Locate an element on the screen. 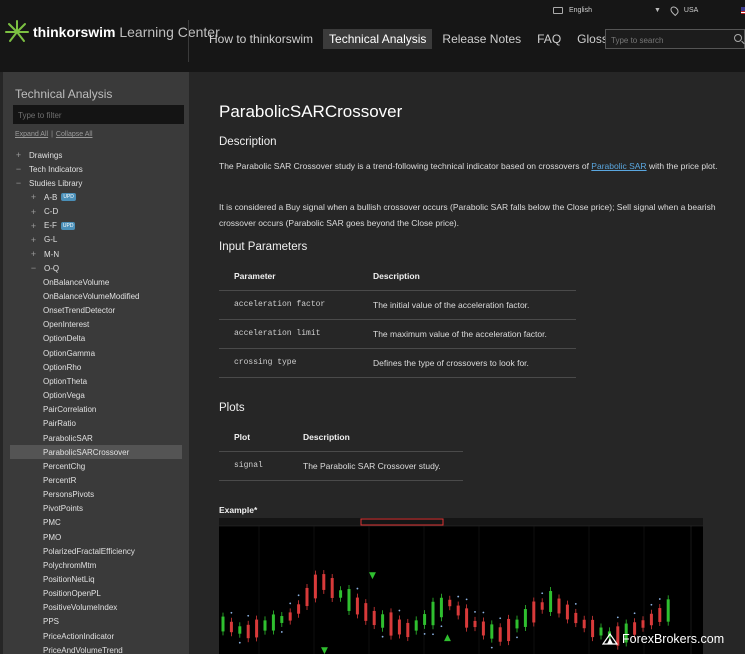 The image size is (745, 654). sidebar-item: PMC is located at coordinates (52, 523).